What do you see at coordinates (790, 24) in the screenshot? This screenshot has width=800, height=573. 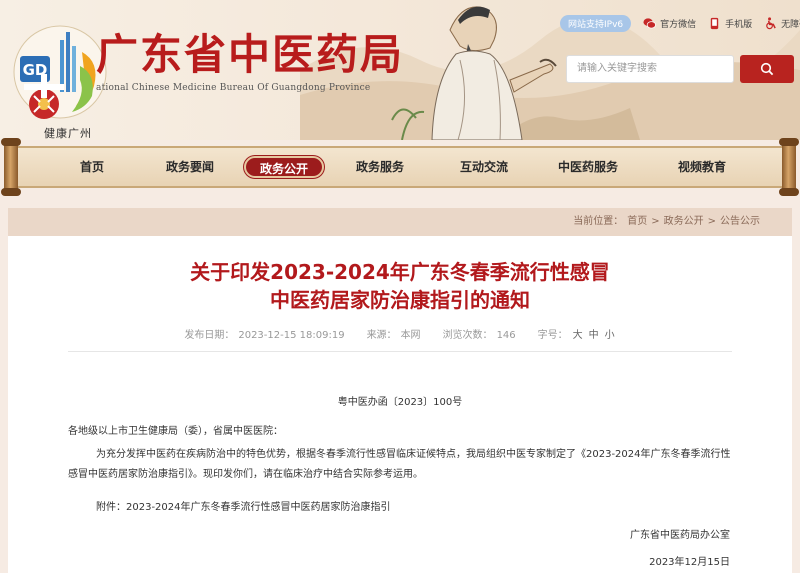 I see `accessible-label: 无障碍` at bounding box center [790, 24].